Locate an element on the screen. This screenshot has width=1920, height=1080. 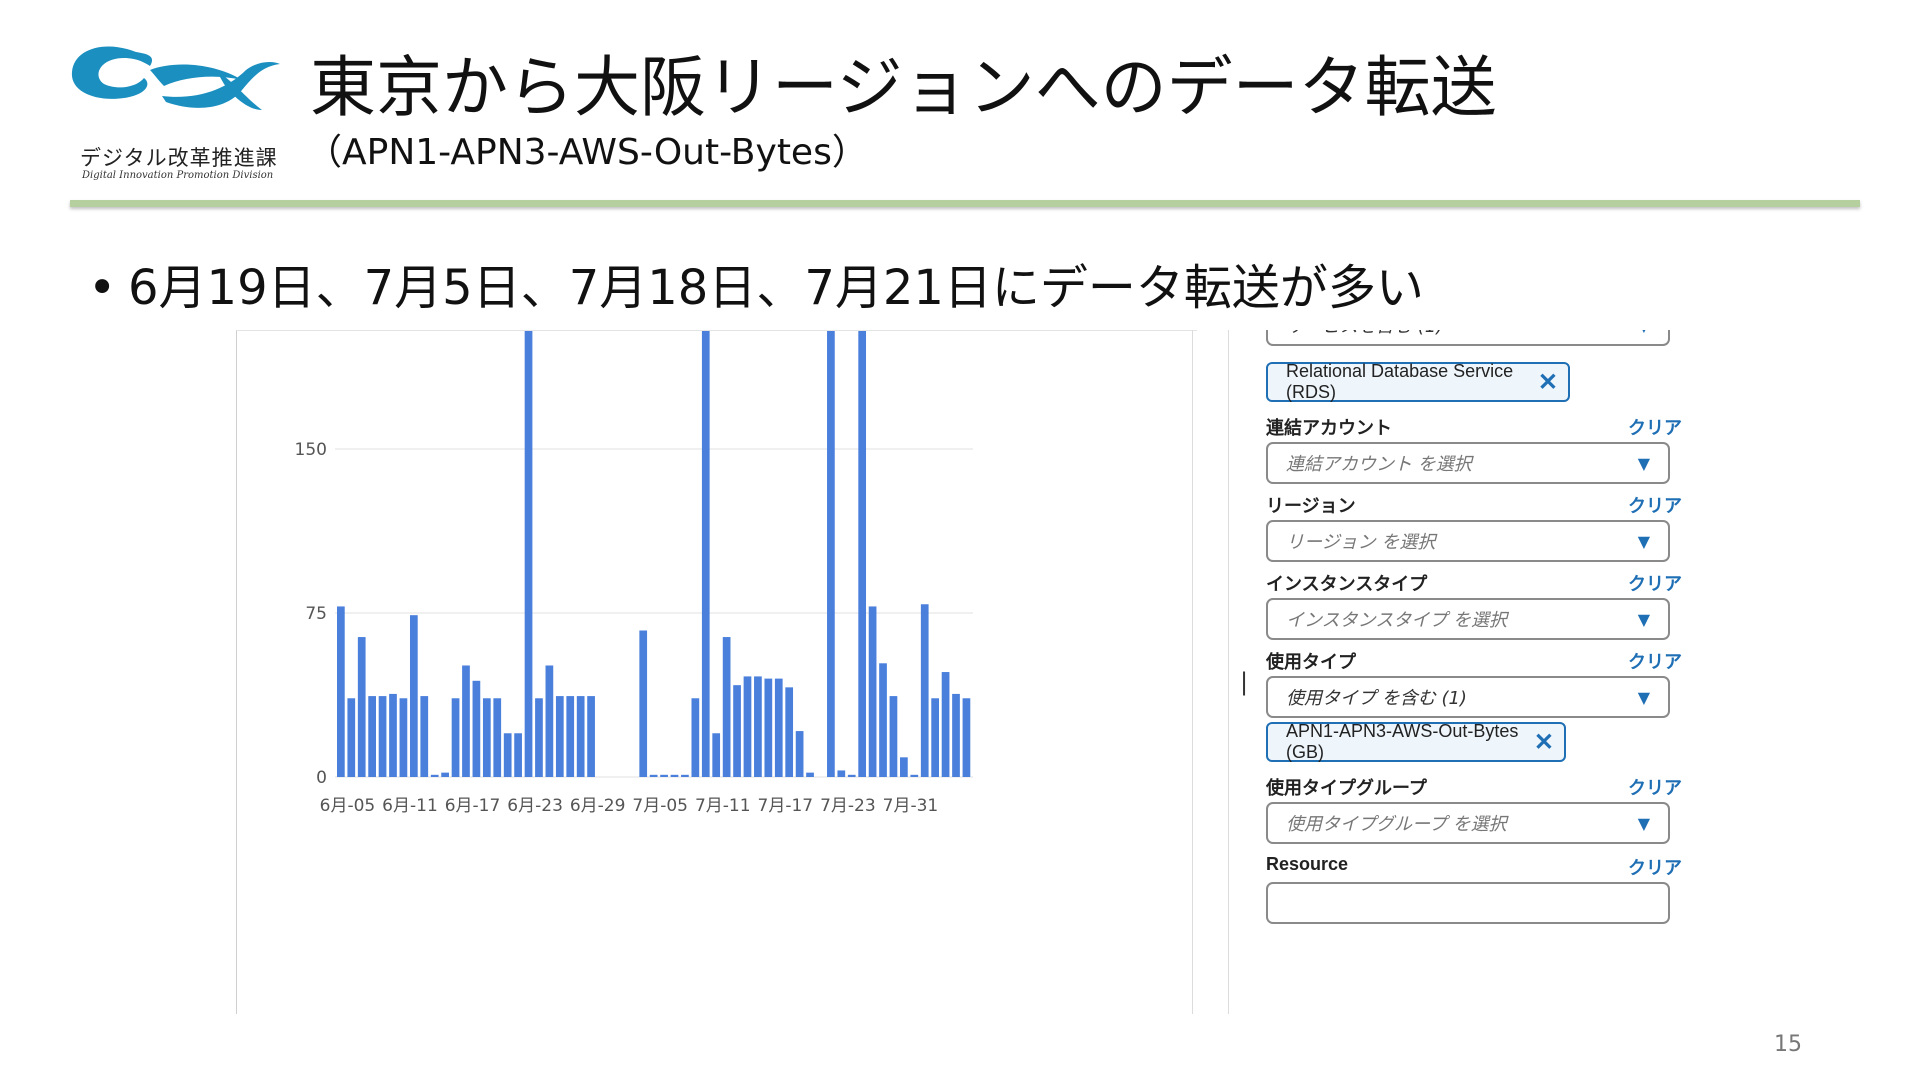
y-tick-label: 150 is located at coordinates (311, 450).